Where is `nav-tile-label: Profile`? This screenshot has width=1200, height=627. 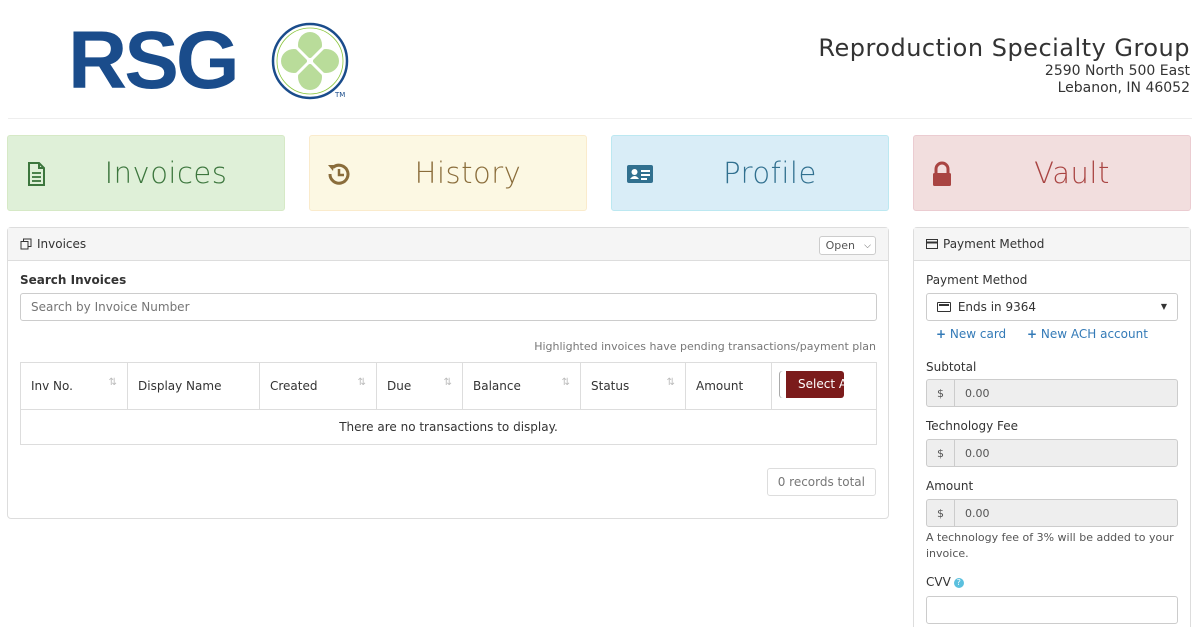 nav-tile-label: Profile is located at coordinates (770, 173).